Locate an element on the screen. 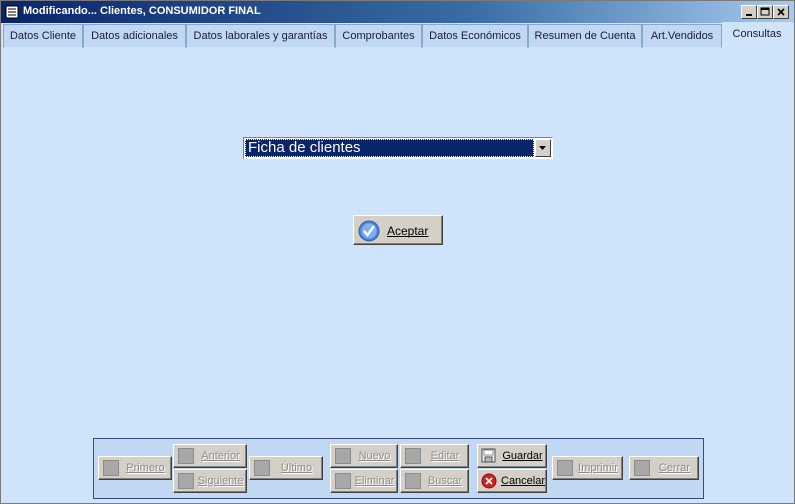  chevron-down-icon is located at coordinates (542, 148).